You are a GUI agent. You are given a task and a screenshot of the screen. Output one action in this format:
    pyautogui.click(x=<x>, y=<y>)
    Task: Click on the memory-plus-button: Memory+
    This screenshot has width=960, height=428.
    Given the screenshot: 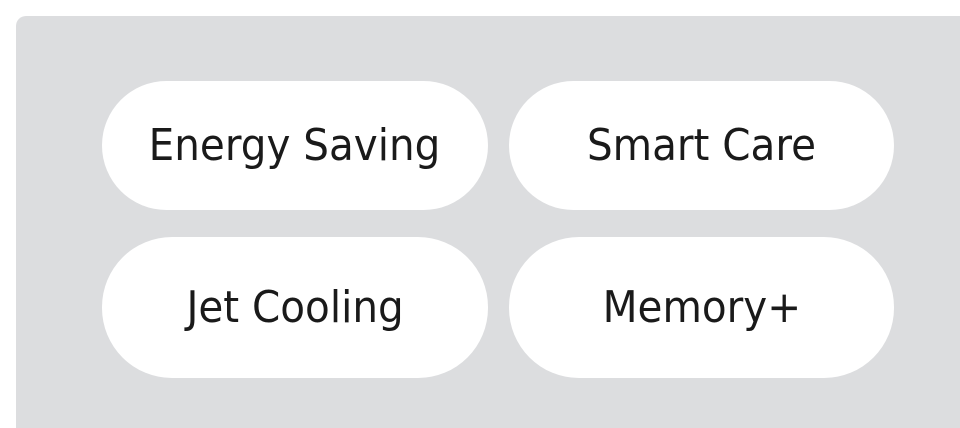 What is the action you would take?
    pyautogui.click(x=701, y=307)
    